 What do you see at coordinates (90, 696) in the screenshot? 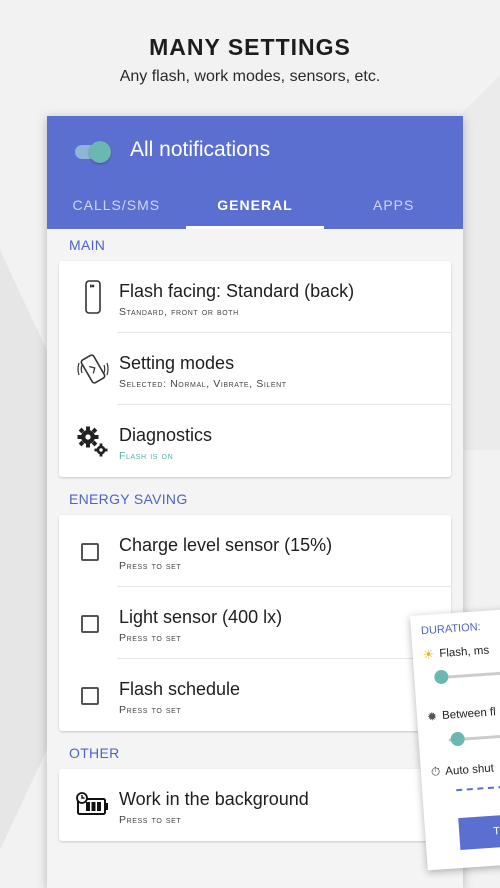
I see `flash-schedule-checkbox` at bounding box center [90, 696].